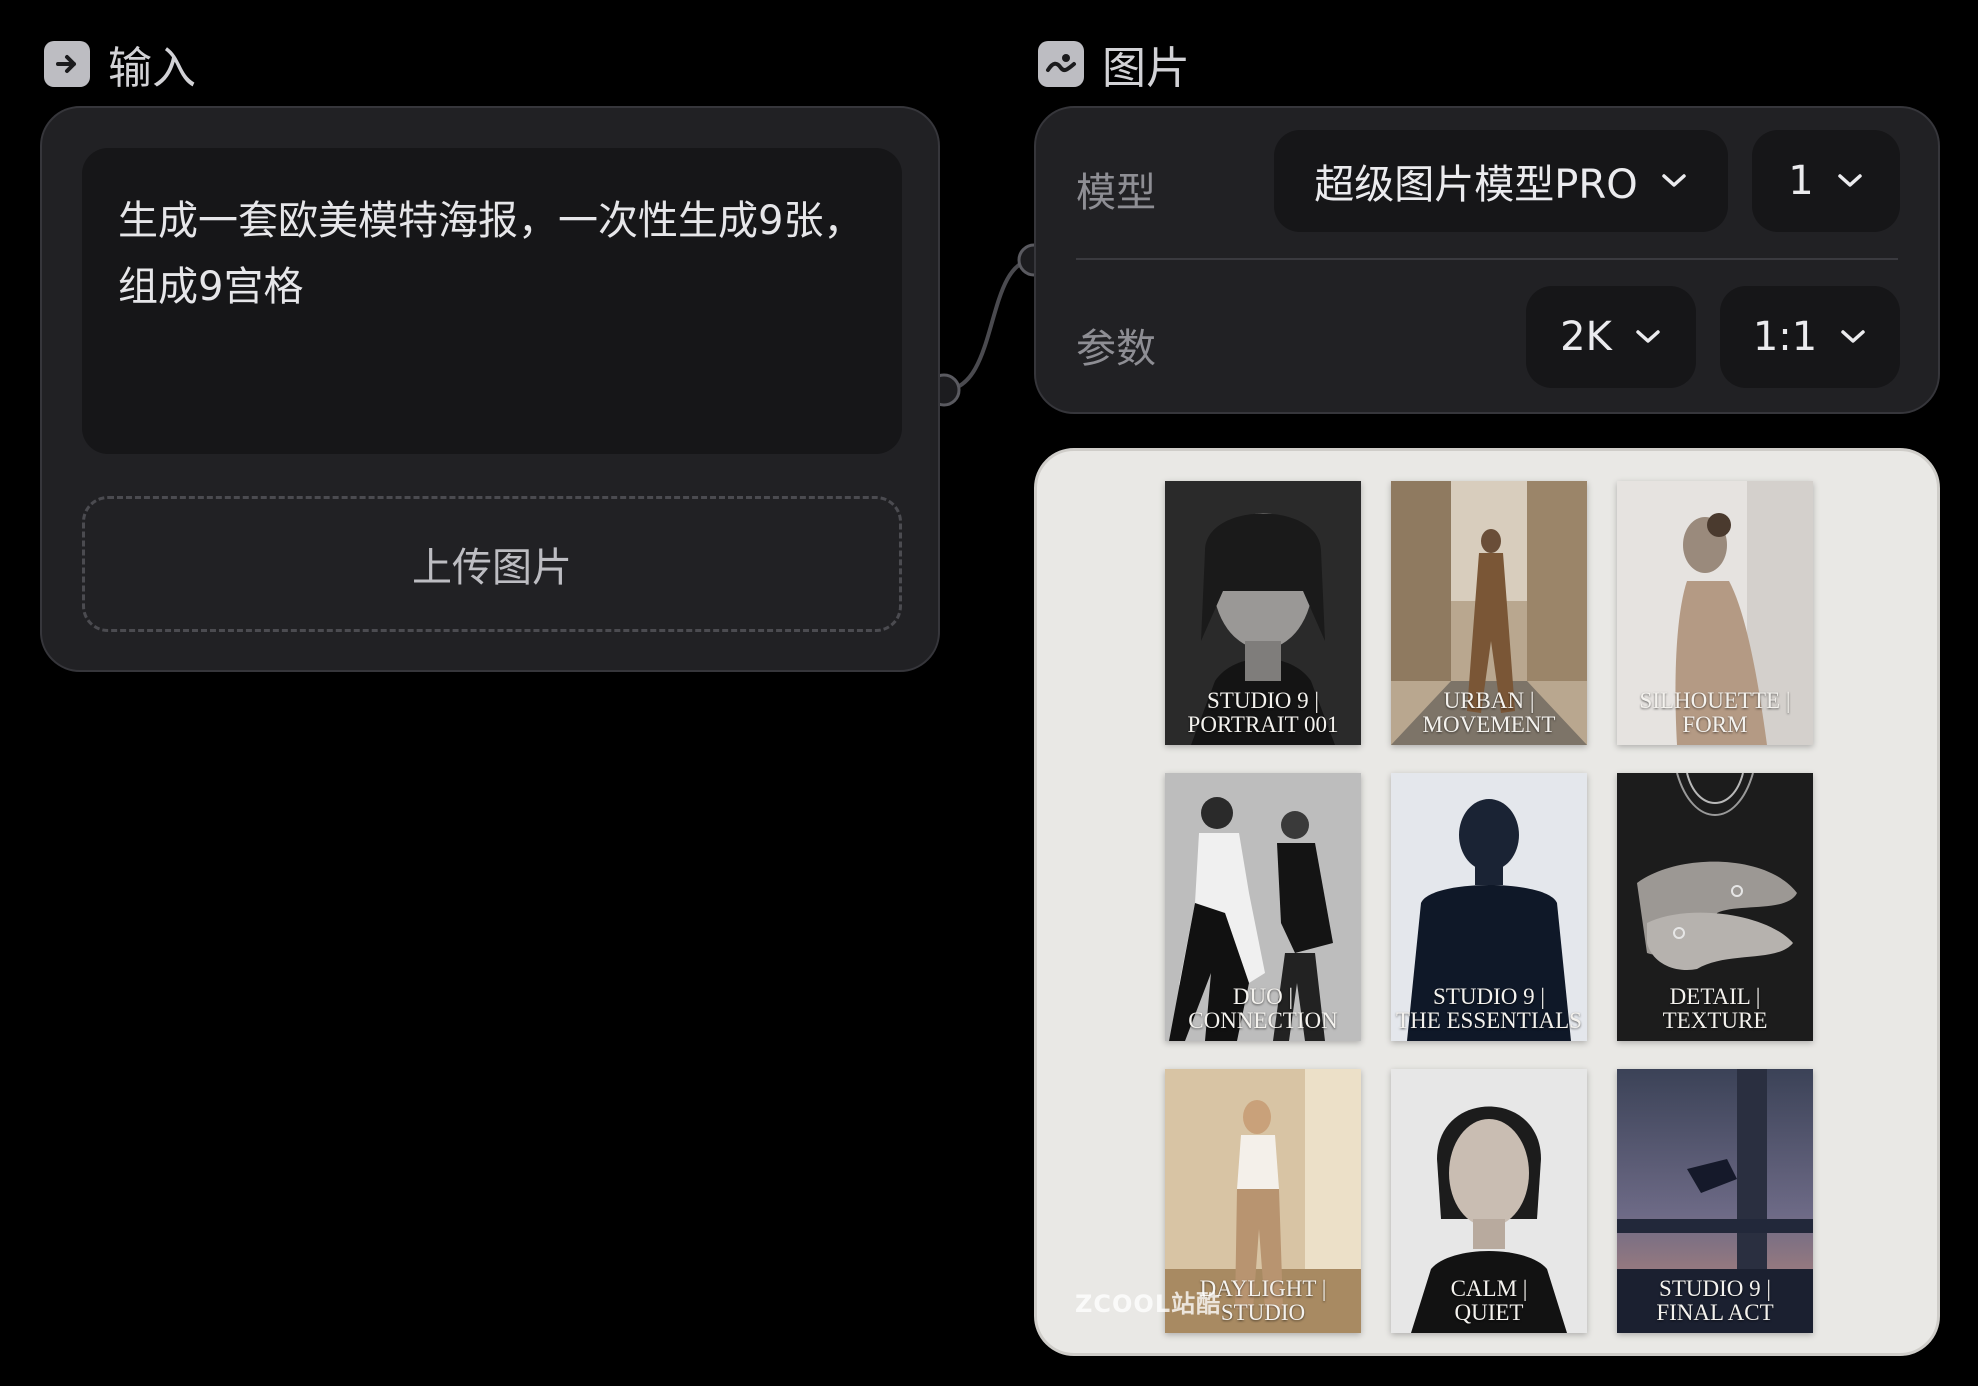 Image resolution: width=1978 pixels, height=1386 pixels. What do you see at coordinates (1801, 181) in the screenshot?
I see `count-select-value: 1` at bounding box center [1801, 181].